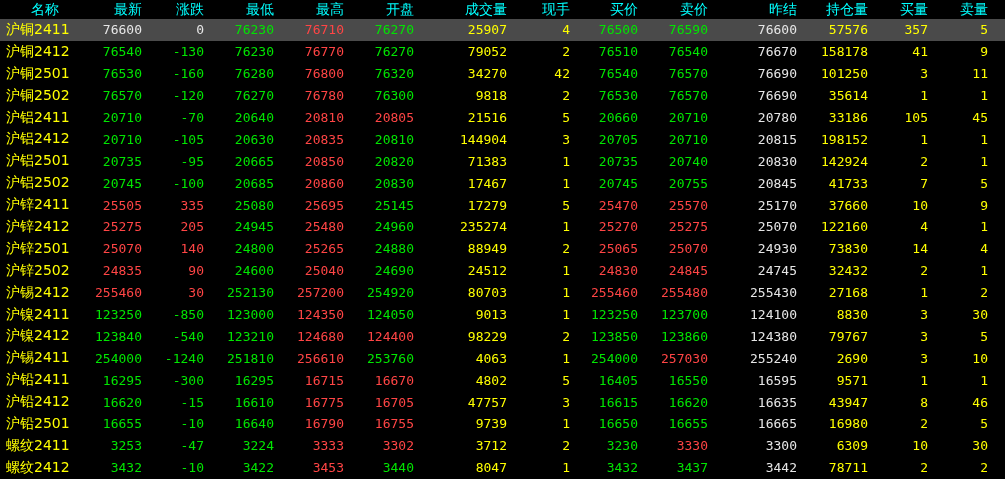  Describe the element at coordinates (190, 9) in the screenshot. I see `column-header: 涨跌` at that location.